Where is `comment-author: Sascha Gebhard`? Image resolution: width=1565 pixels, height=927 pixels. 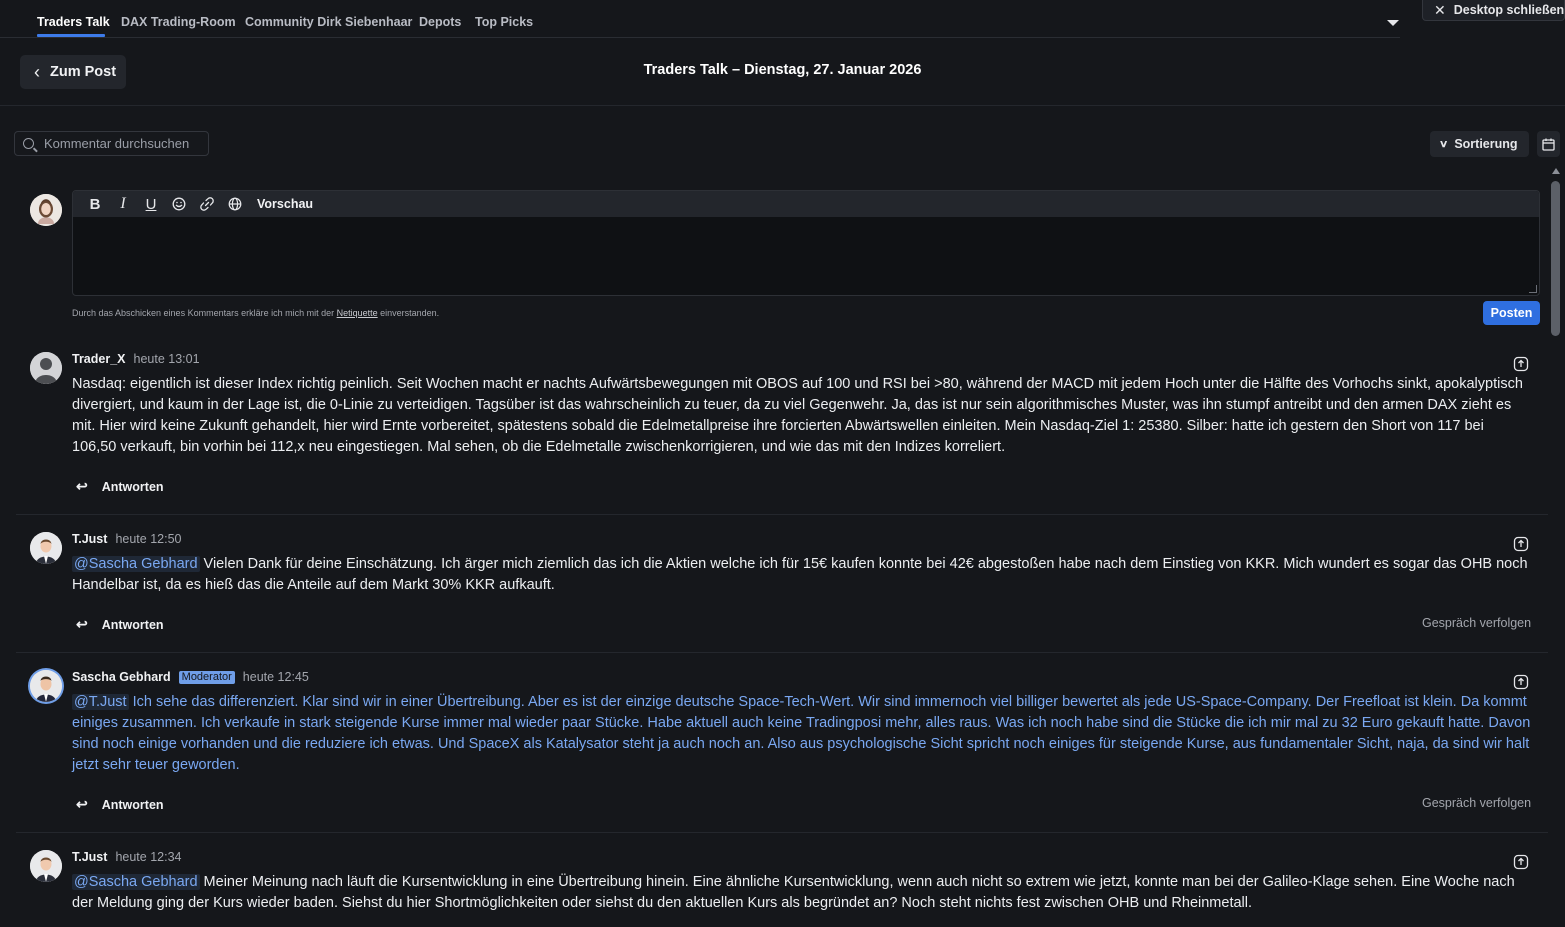
comment-author: Sascha Gebhard is located at coordinates (121, 677).